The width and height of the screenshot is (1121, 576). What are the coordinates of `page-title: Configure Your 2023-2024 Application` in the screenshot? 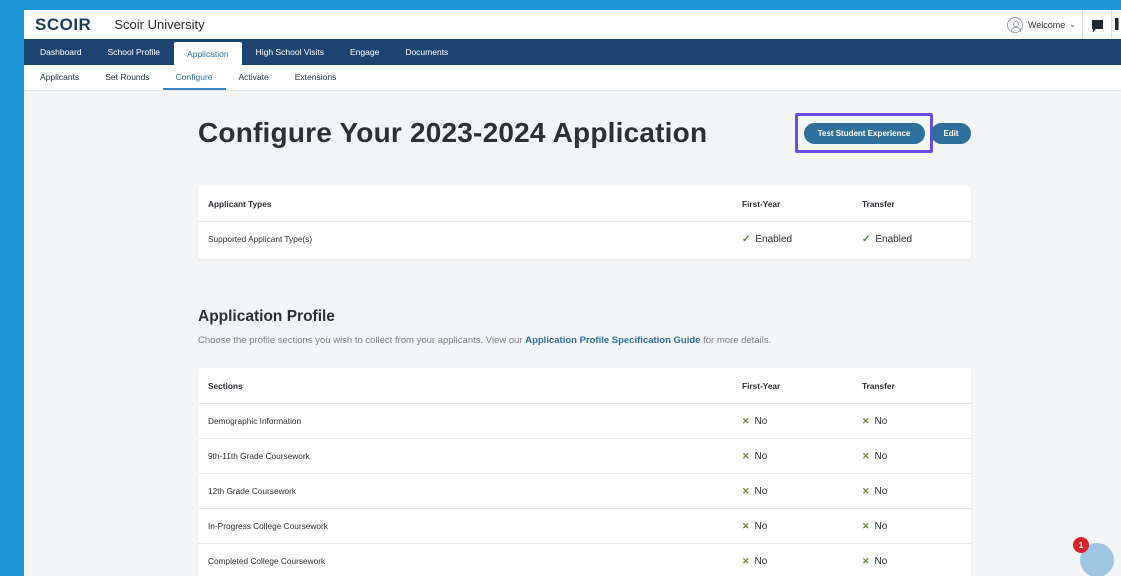 It's located at (453, 132).